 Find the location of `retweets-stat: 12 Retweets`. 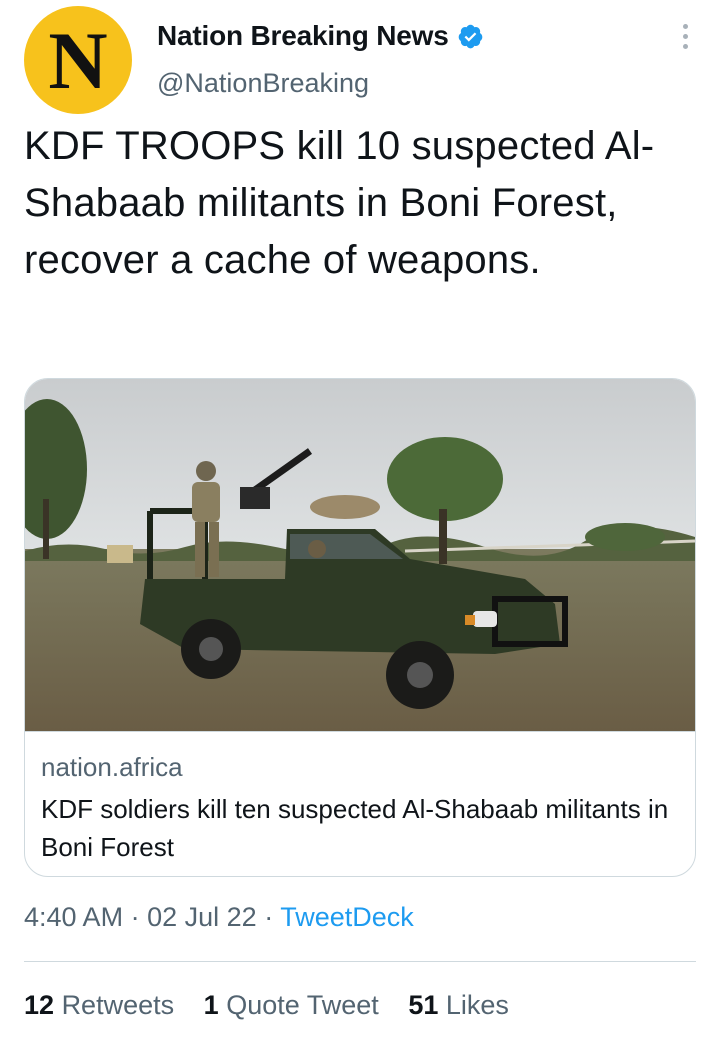

retweets-stat: 12 Retweets is located at coordinates (99, 1005).